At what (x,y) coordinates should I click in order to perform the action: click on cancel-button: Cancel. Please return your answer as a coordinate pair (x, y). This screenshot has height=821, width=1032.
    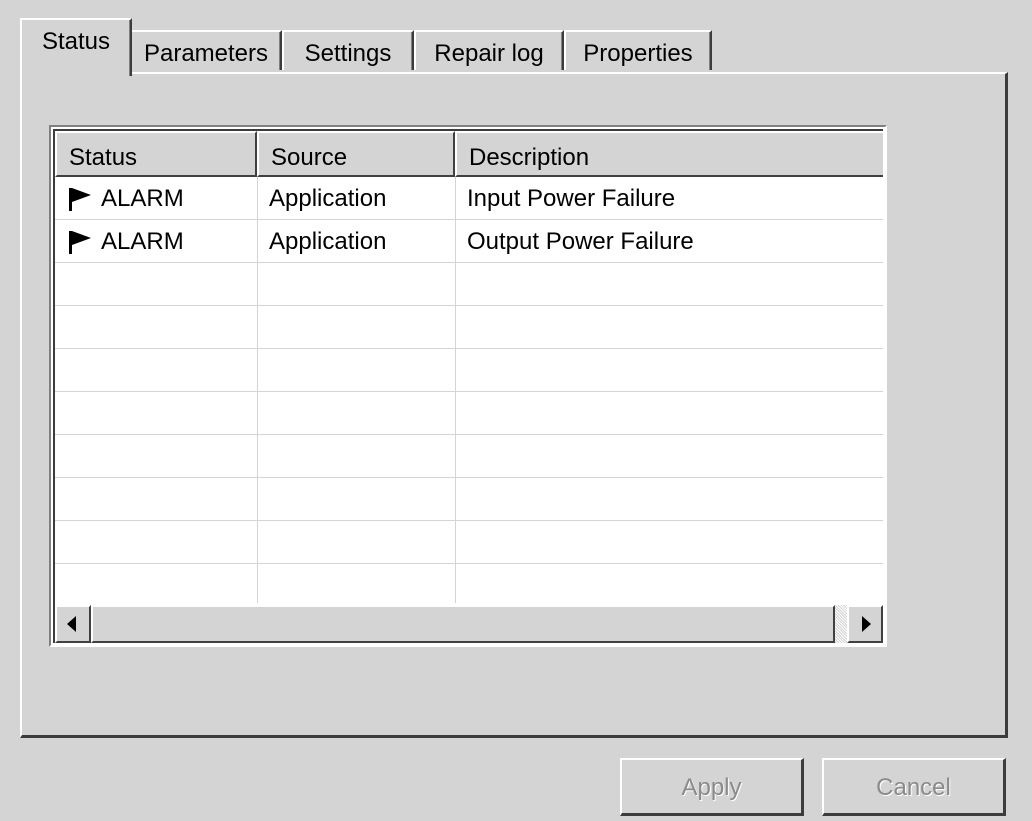
    Looking at the image, I should click on (914, 787).